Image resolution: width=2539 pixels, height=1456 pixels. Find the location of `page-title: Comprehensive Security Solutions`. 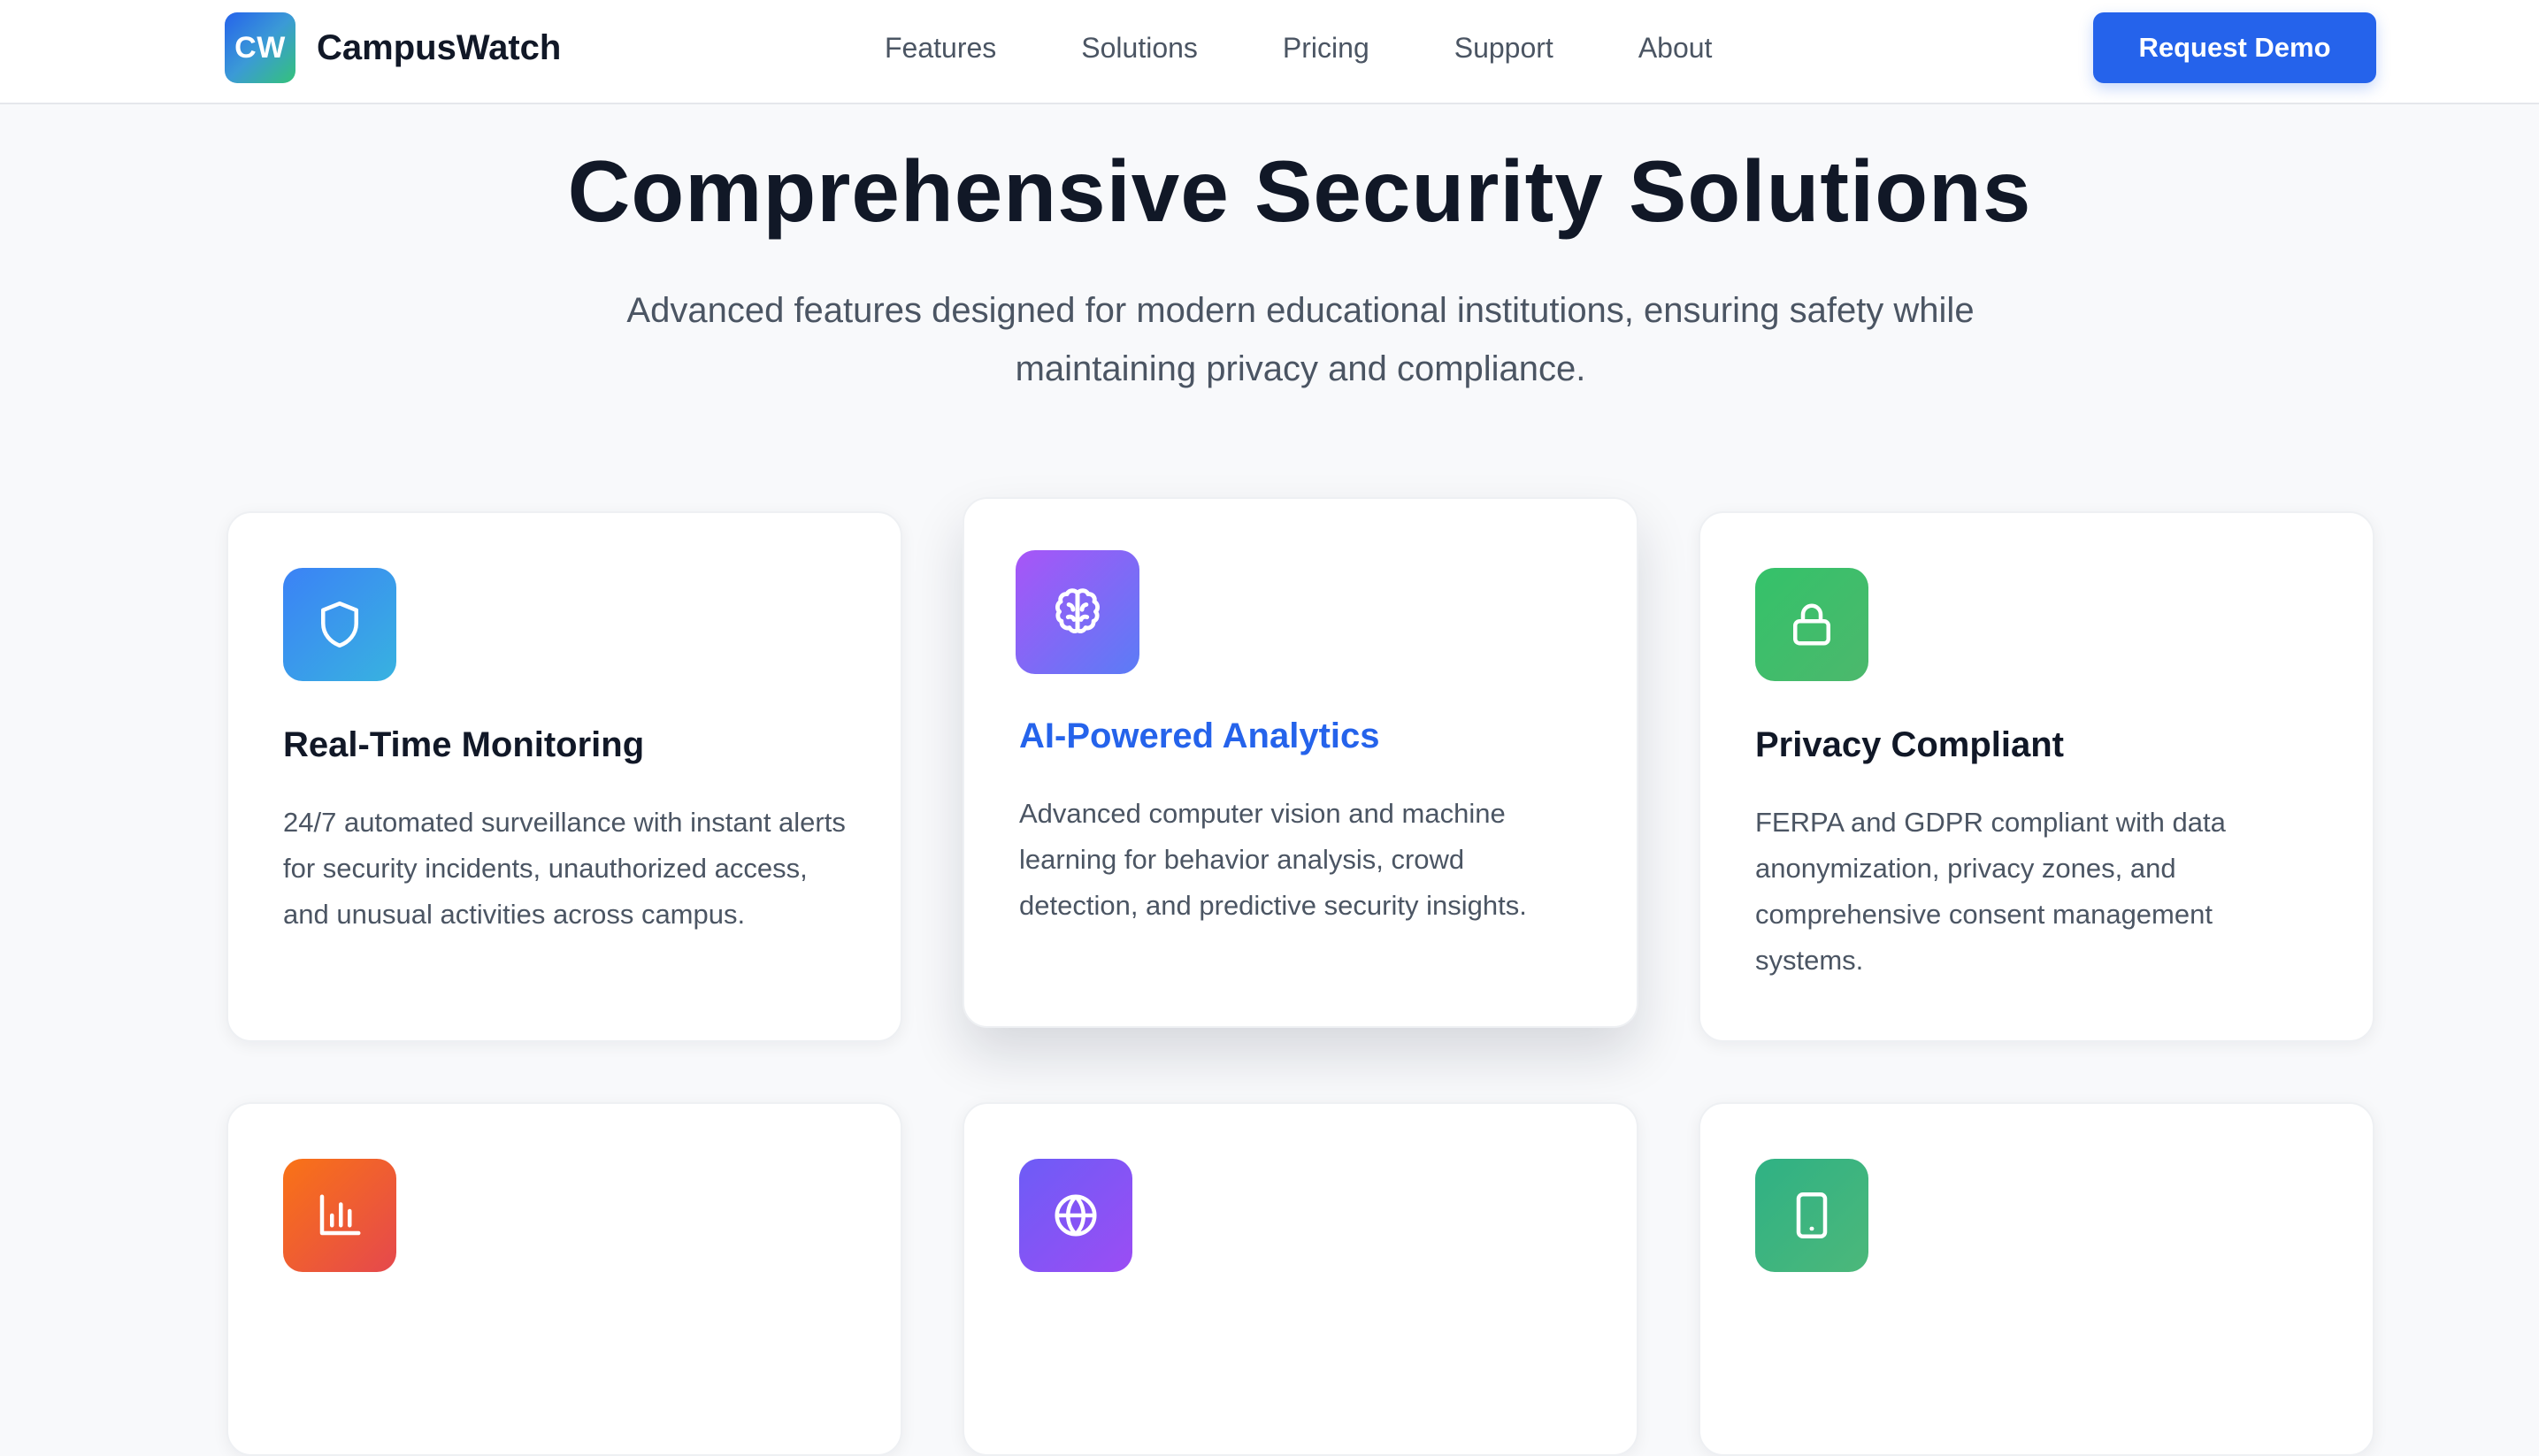

page-title: Comprehensive Security Solutions is located at coordinates (1299, 191).